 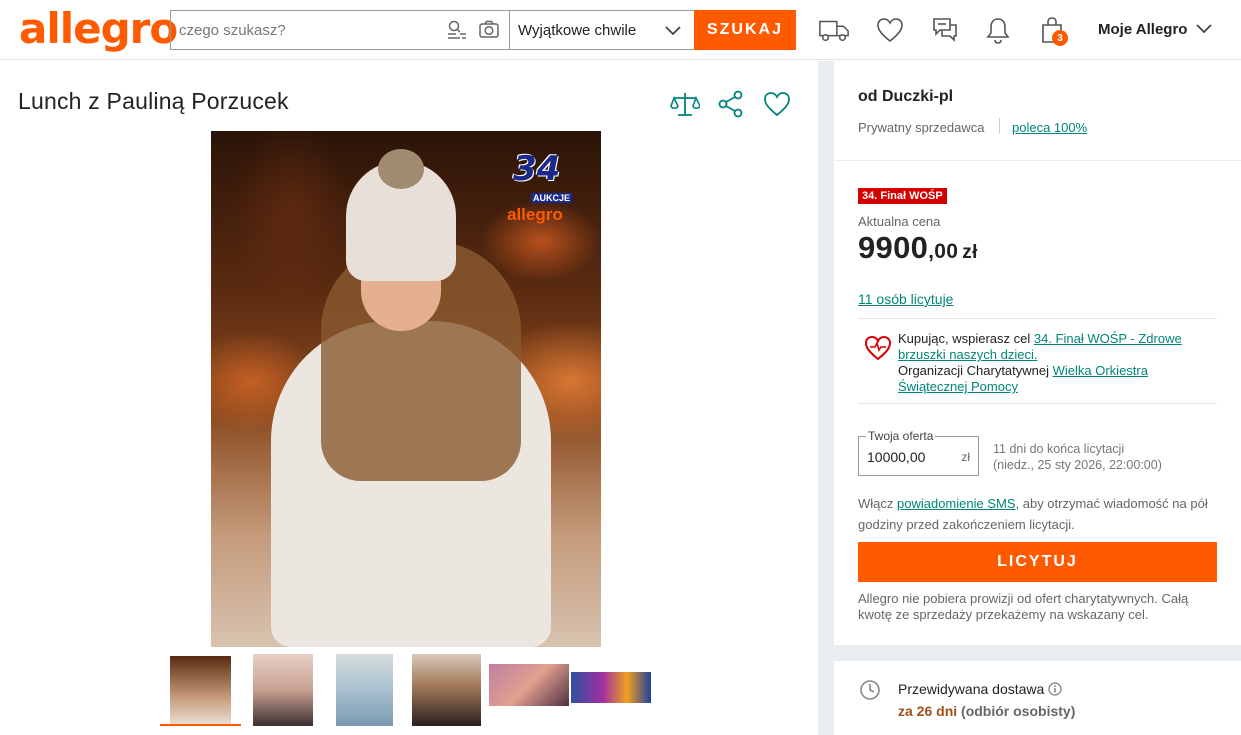 What do you see at coordinates (890, 30) in the screenshot?
I see `heart-icon` at bounding box center [890, 30].